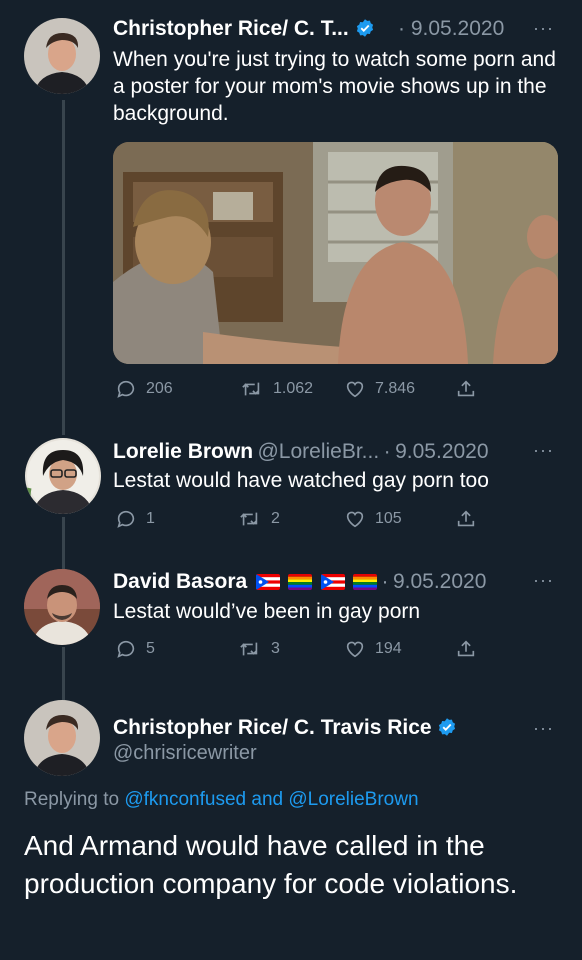 The width and height of the screenshot is (582, 960). What do you see at coordinates (159, 388) in the screenshot?
I see `reply-count: 206` at bounding box center [159, 388].